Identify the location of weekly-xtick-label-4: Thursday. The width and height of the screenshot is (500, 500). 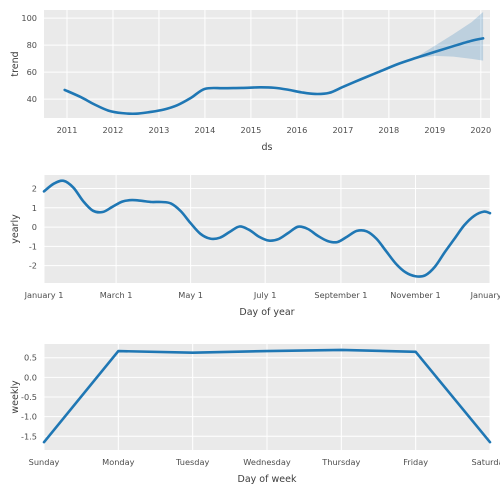
(340, 462).